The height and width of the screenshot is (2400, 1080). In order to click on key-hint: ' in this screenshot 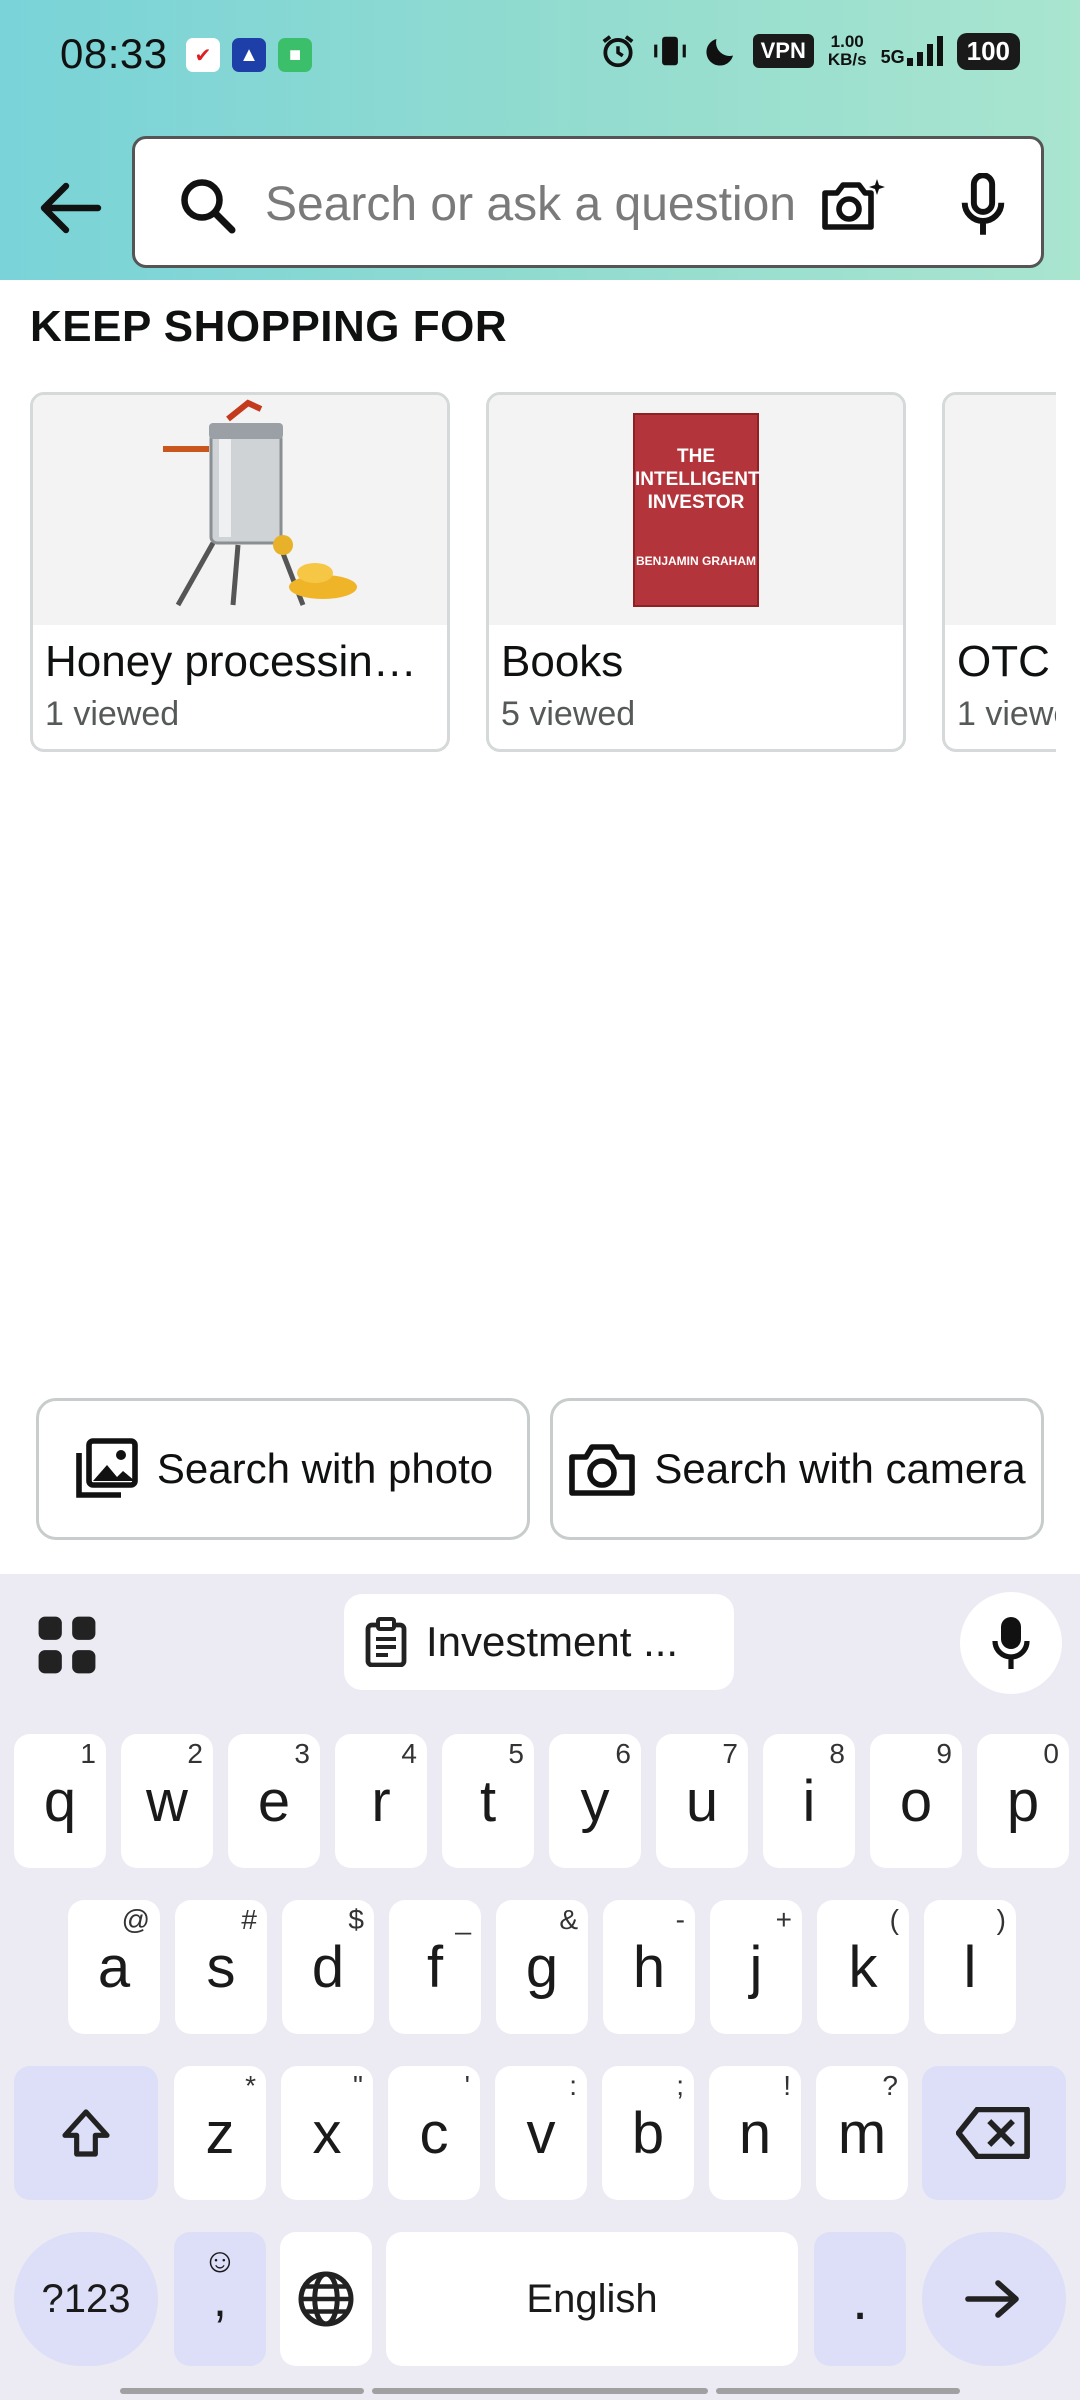, I will do `click(467, 2085)`.